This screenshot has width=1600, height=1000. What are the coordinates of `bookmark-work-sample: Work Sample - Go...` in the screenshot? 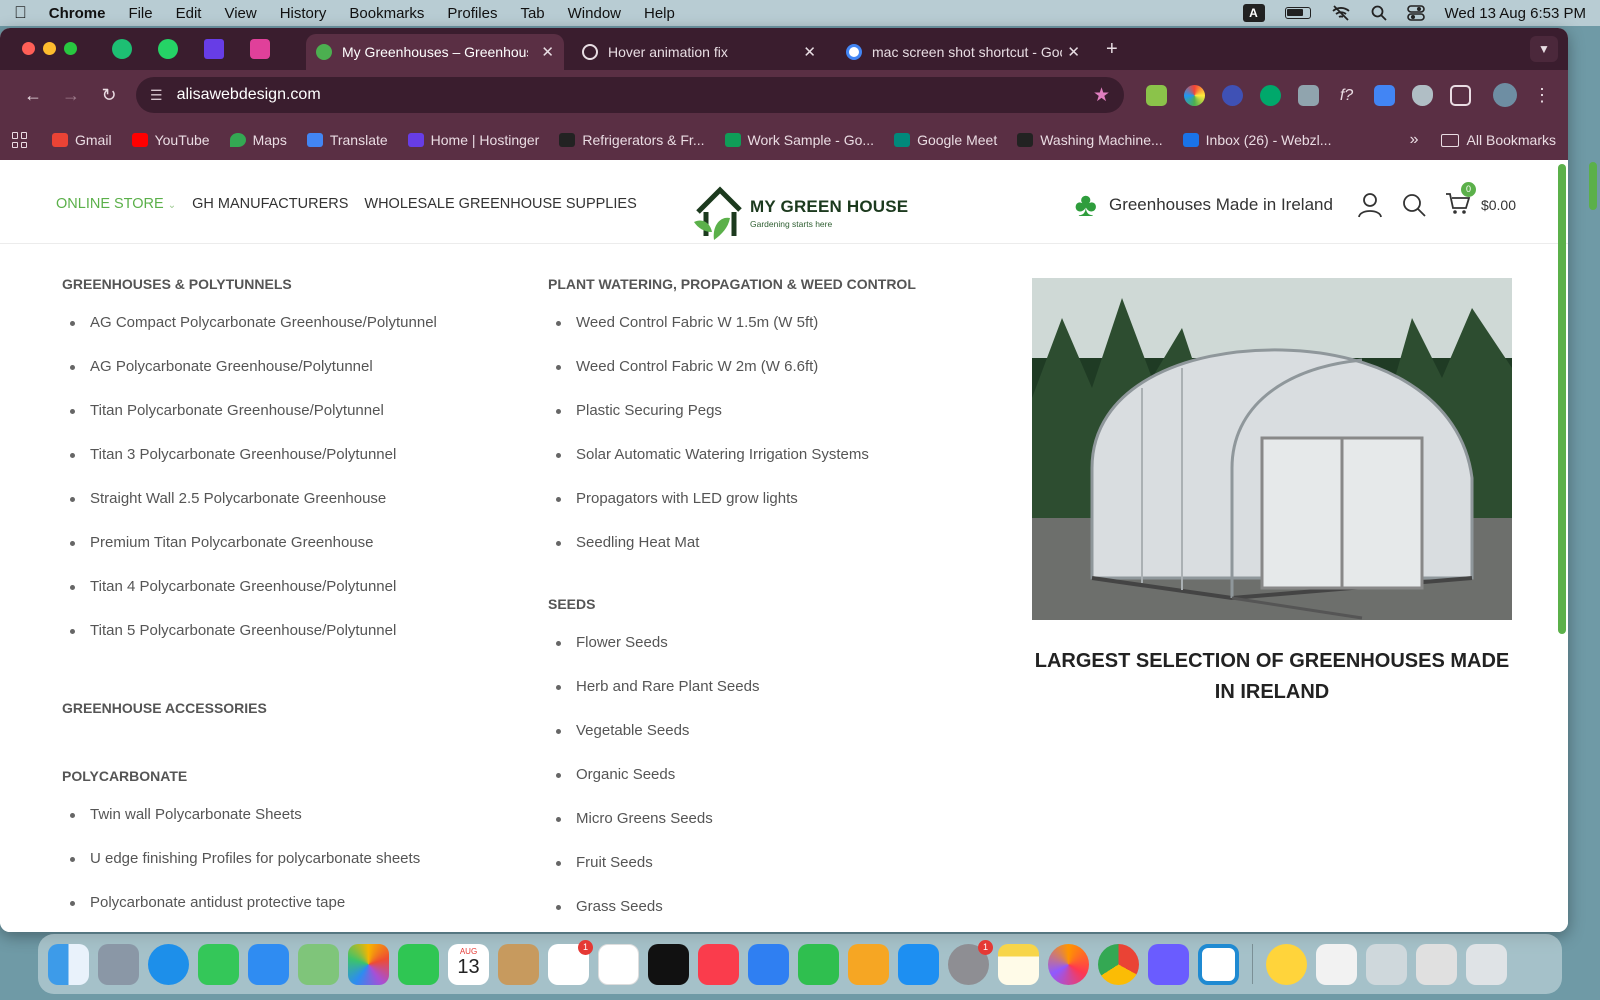 It's located at (799, 140).